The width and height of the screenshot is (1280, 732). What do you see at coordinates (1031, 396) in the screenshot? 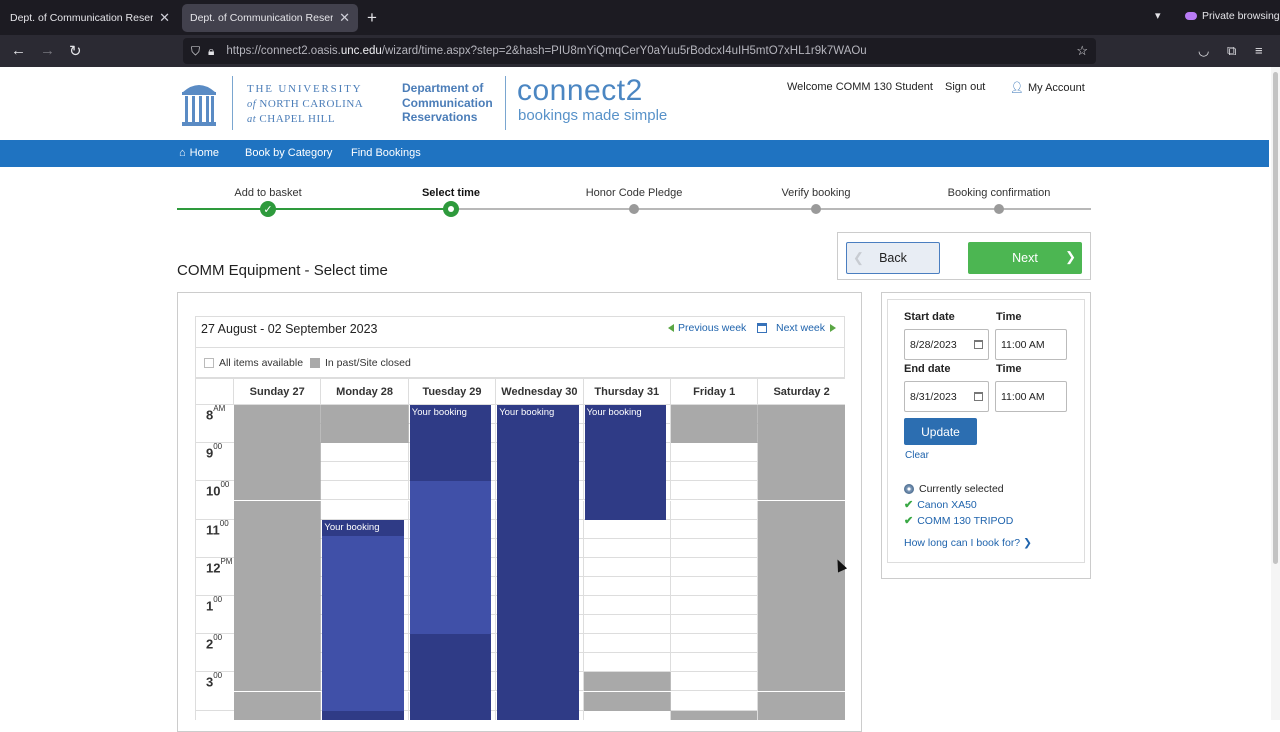
I see `end-time-input: 11:00 AM` at bounding box center [1031, 396].